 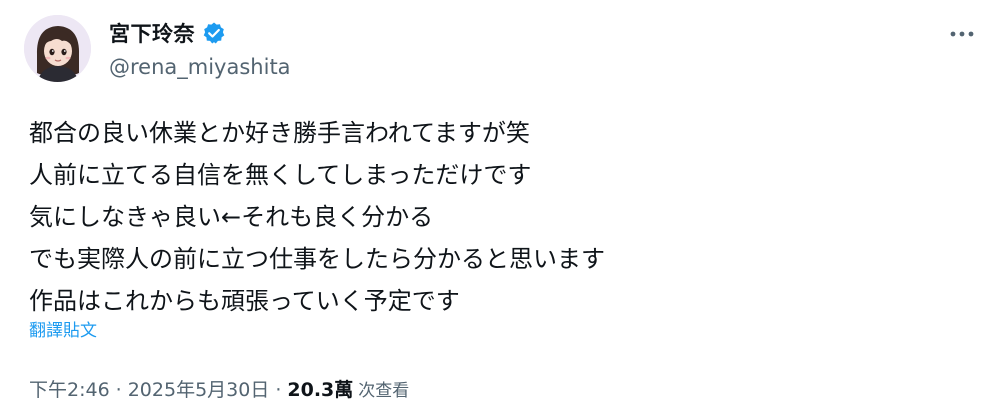 I want to click on avatar, so click(x=57, y=48).